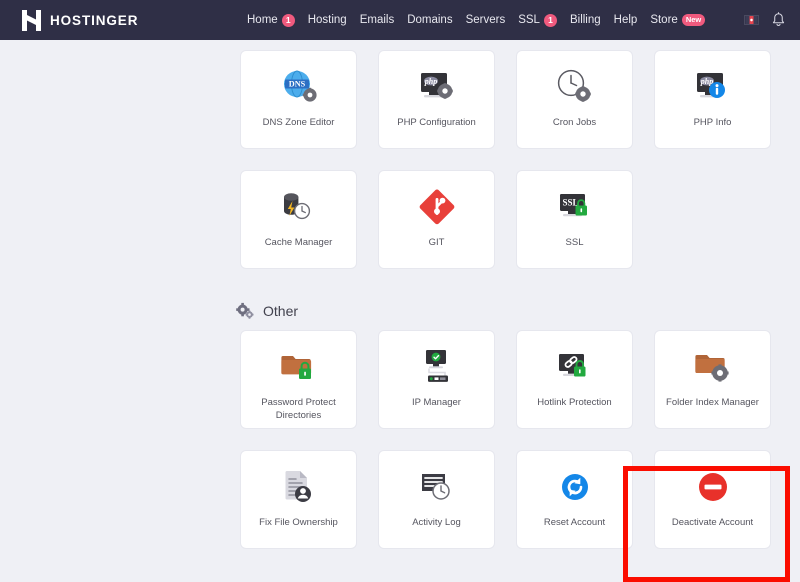 This screenshot has height=582, width=800. What do you see at coordinates (575, 487) in the screenshot?
I see `refresh-circle-icon` at bounding box center [575, 487].